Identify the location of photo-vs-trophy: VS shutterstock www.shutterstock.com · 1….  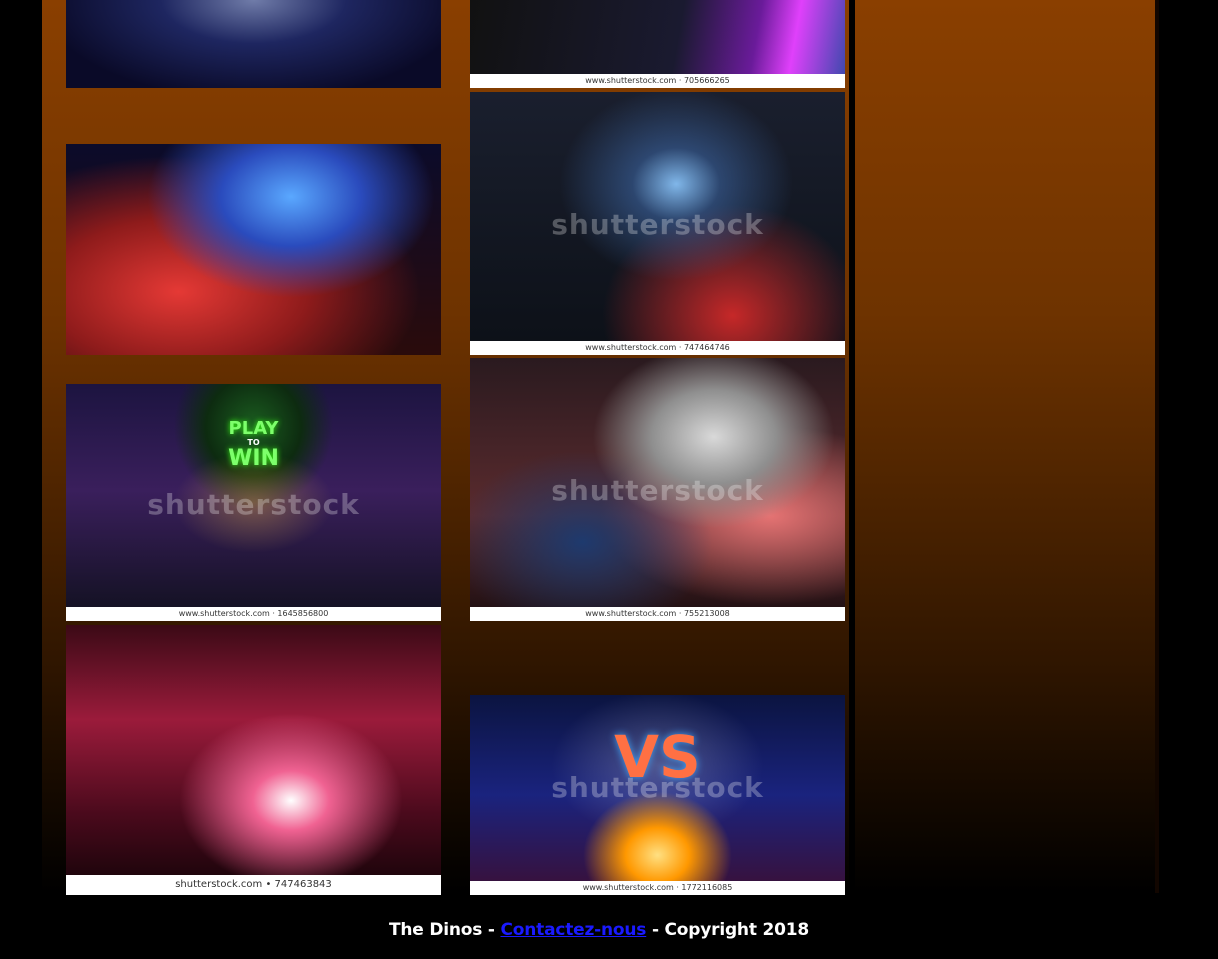
(657, 795).